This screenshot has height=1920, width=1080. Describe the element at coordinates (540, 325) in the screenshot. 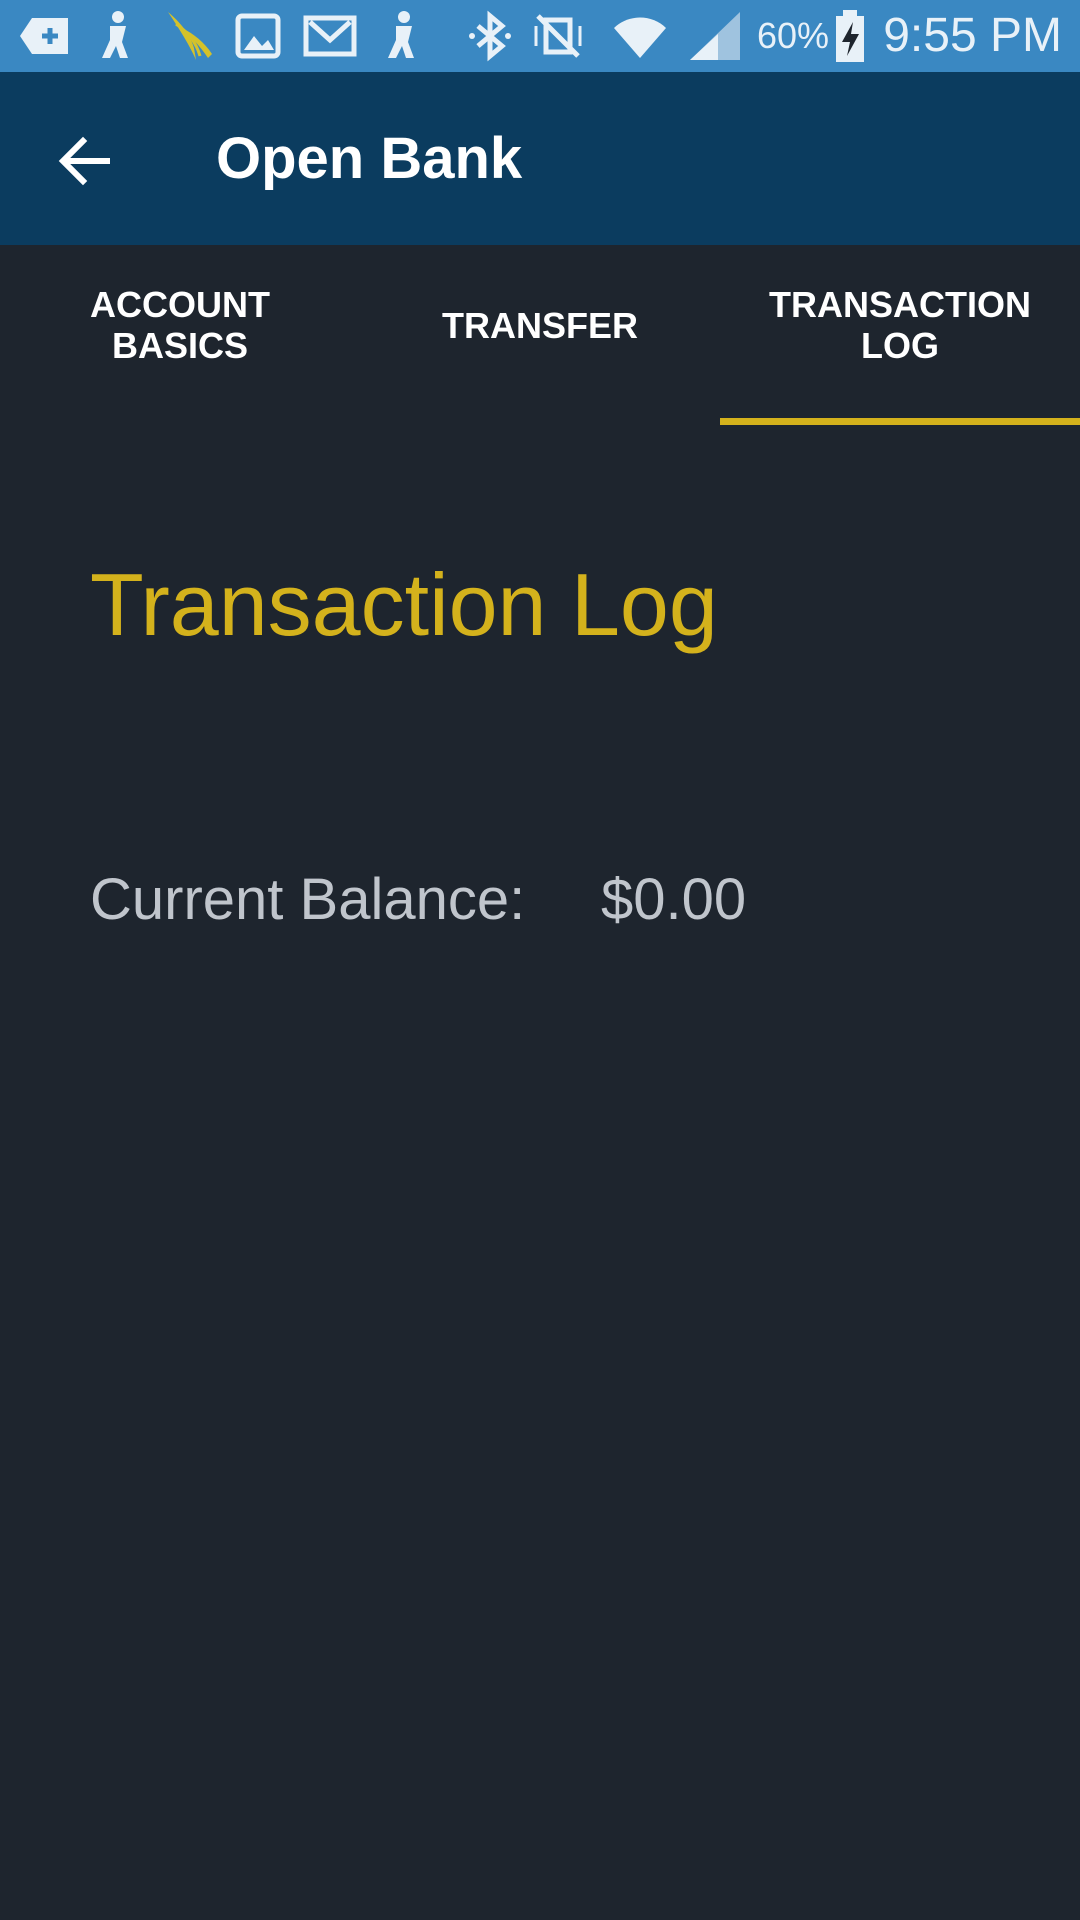

I see `tab-label: TRANSFER` at that location.